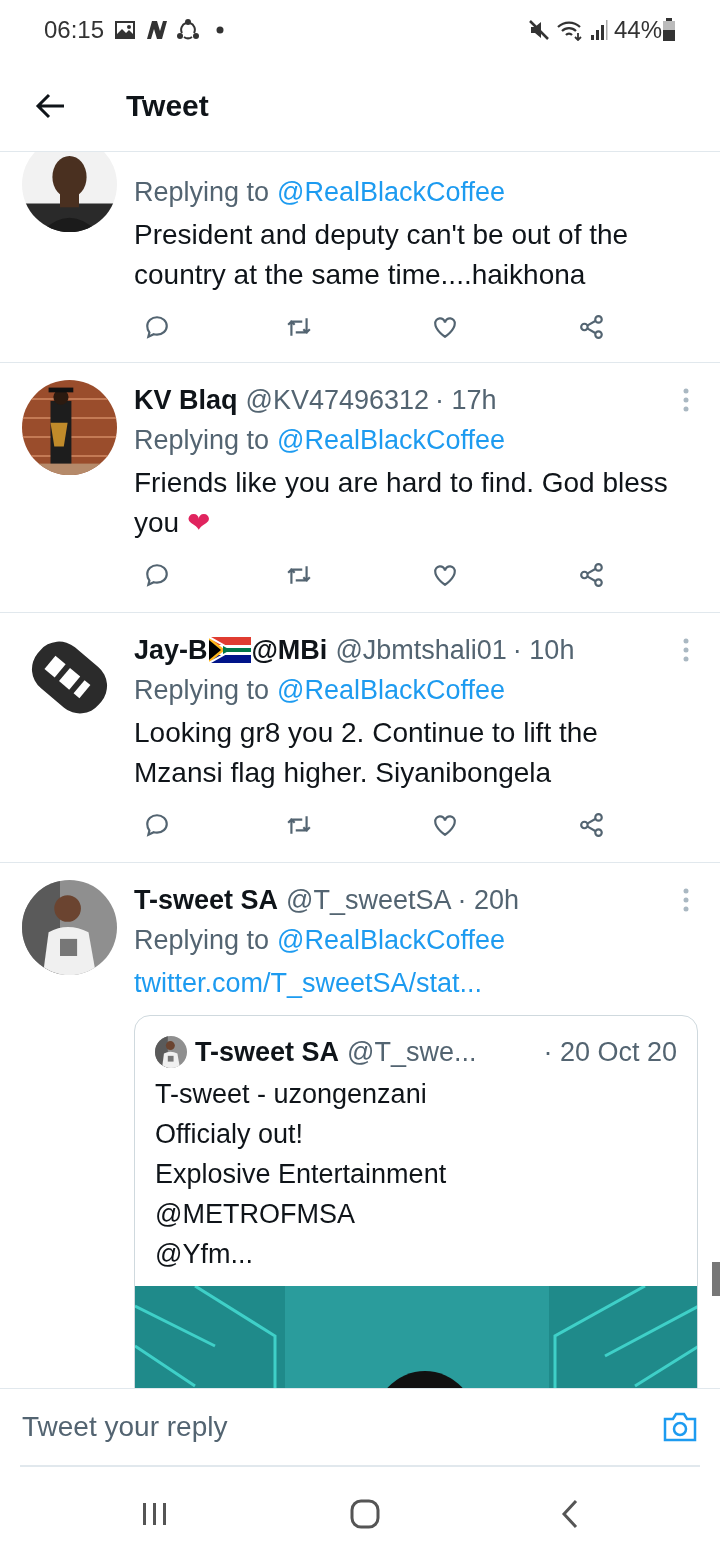 This screenshot has height=1560, width=720. I want to click on user-handle: @Jbmtshali01, so click(421, 650).